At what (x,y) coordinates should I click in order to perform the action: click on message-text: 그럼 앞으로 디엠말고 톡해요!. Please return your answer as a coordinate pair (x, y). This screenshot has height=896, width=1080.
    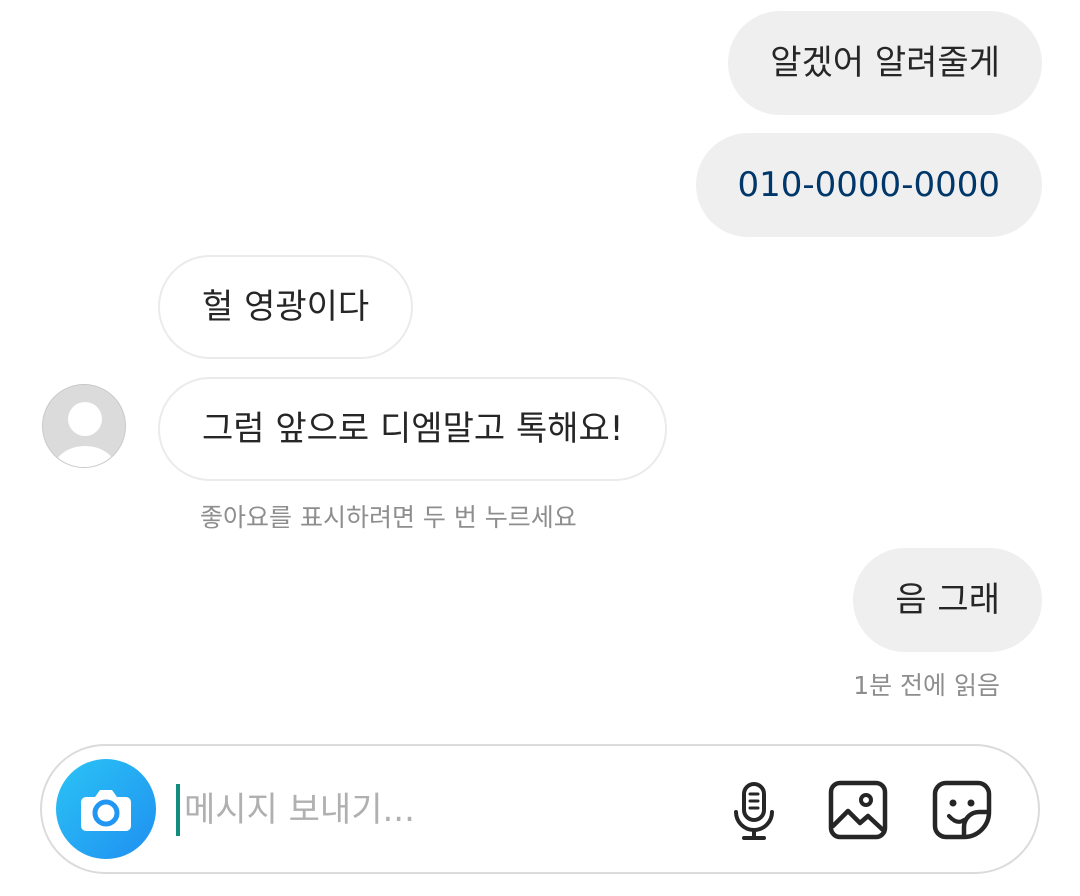
    Looking at the image, I should click on (413, 429).